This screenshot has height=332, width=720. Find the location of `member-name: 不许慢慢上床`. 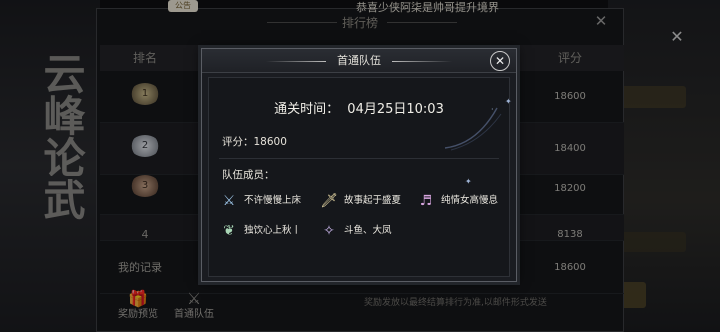

member-name: 不许慢慢上床 is located at coordinates (273, 200).